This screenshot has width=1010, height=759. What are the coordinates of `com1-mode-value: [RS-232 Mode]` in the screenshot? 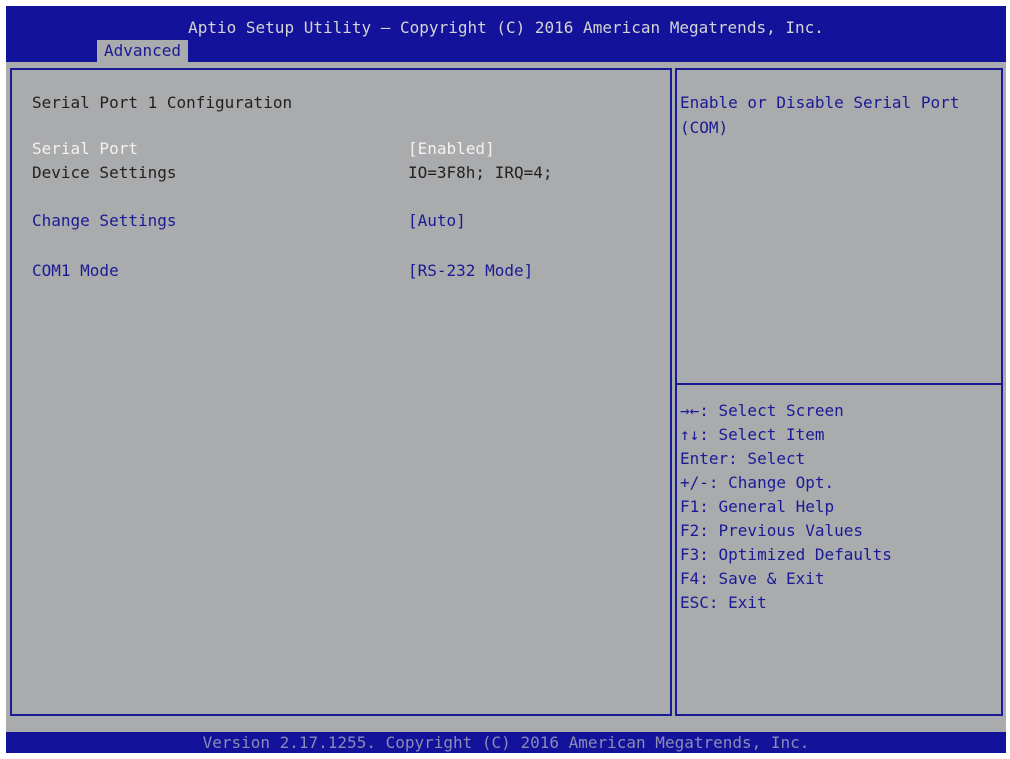 It's located at (470, 271).